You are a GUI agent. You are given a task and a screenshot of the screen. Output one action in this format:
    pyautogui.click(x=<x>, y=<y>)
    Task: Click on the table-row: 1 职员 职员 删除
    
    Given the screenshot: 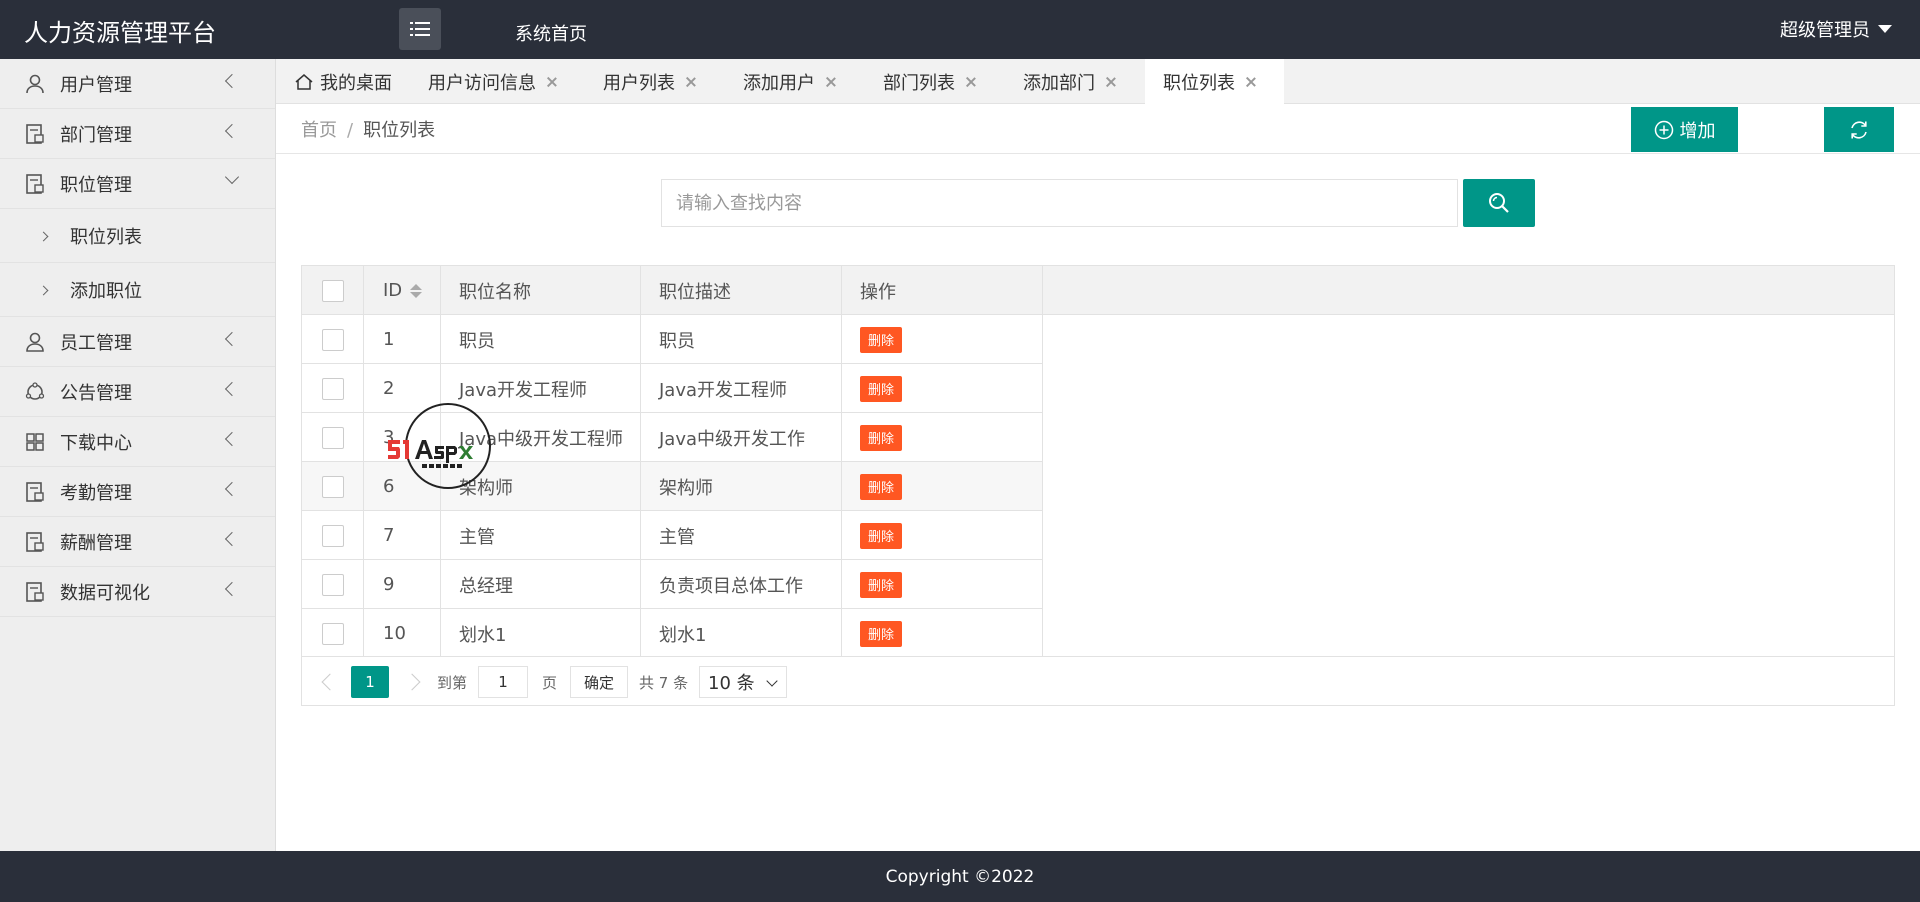 What is the action you would take?
    pyautogui.click(x=672, y=339)
    